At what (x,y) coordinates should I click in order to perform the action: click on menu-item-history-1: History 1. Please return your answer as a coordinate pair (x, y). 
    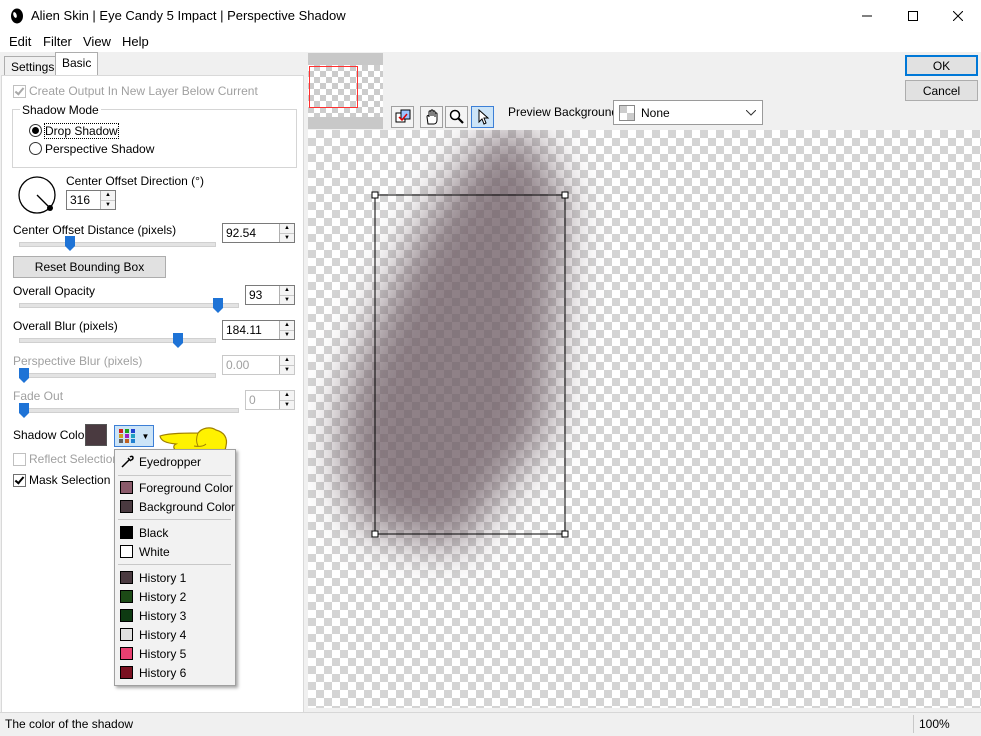
    Looking at the image, I should click on (153, 577).